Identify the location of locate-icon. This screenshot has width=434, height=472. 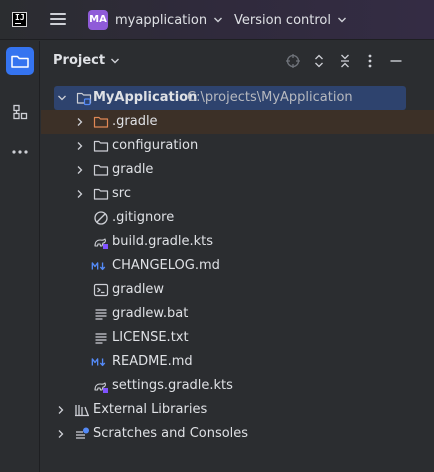
(293, 61).